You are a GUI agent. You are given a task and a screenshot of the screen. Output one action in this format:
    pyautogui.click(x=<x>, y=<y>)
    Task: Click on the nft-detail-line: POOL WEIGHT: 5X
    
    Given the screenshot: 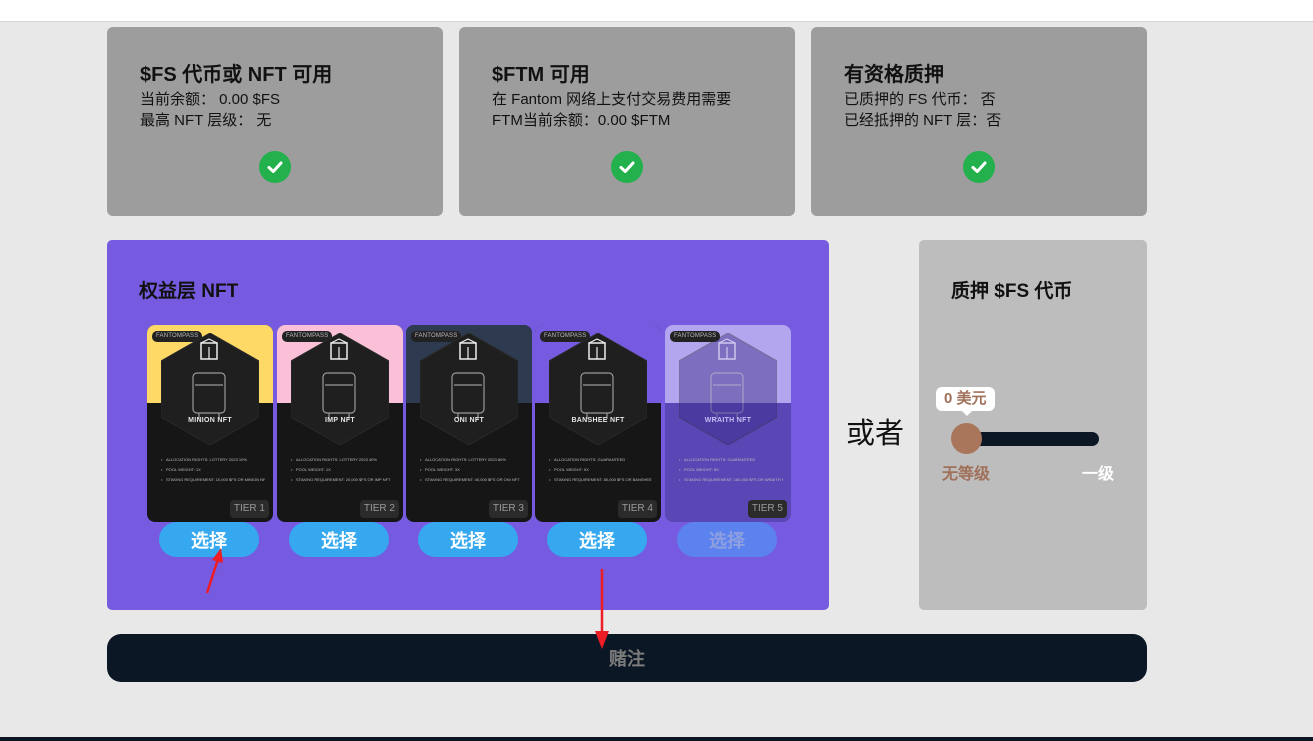 What is the action you would take?
    pyautogui.click(x=601, y=469)
    